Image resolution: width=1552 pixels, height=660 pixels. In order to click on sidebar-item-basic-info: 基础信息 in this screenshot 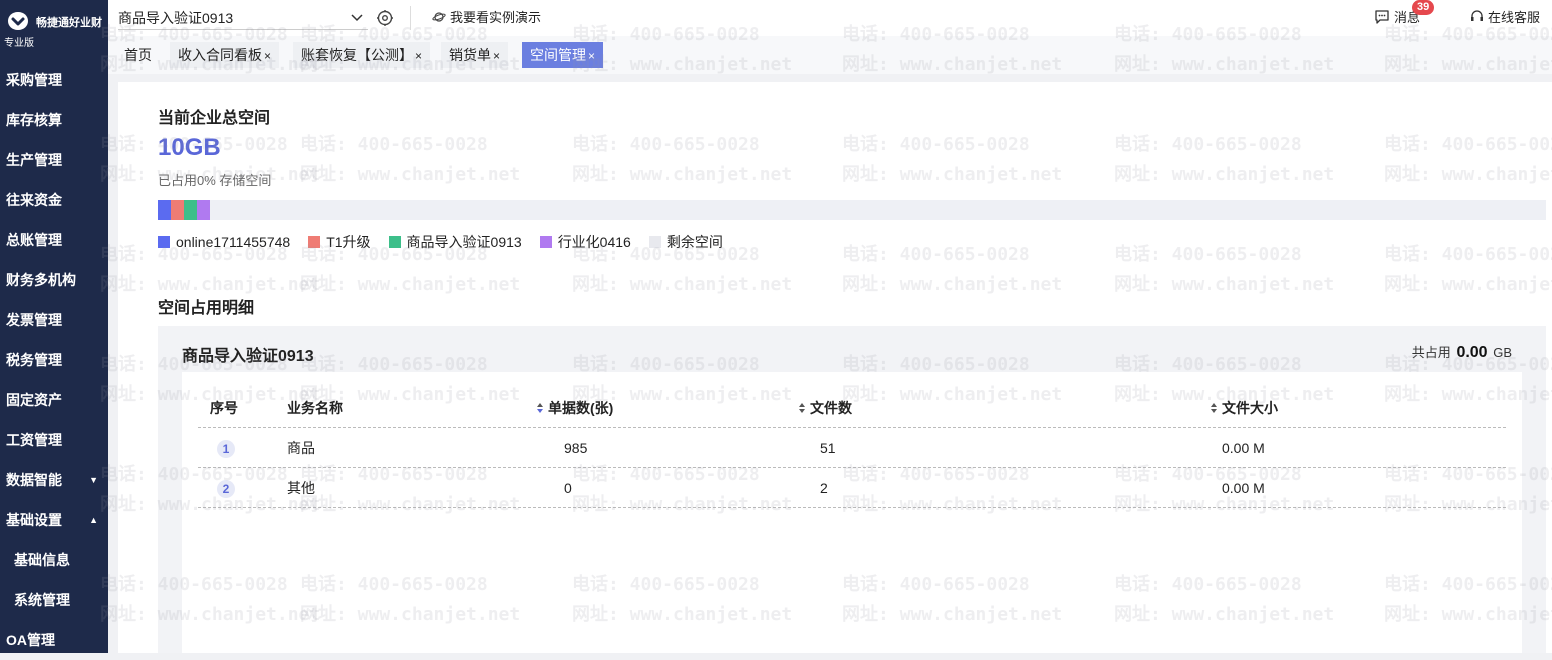, I will do `click(54, 560)`.